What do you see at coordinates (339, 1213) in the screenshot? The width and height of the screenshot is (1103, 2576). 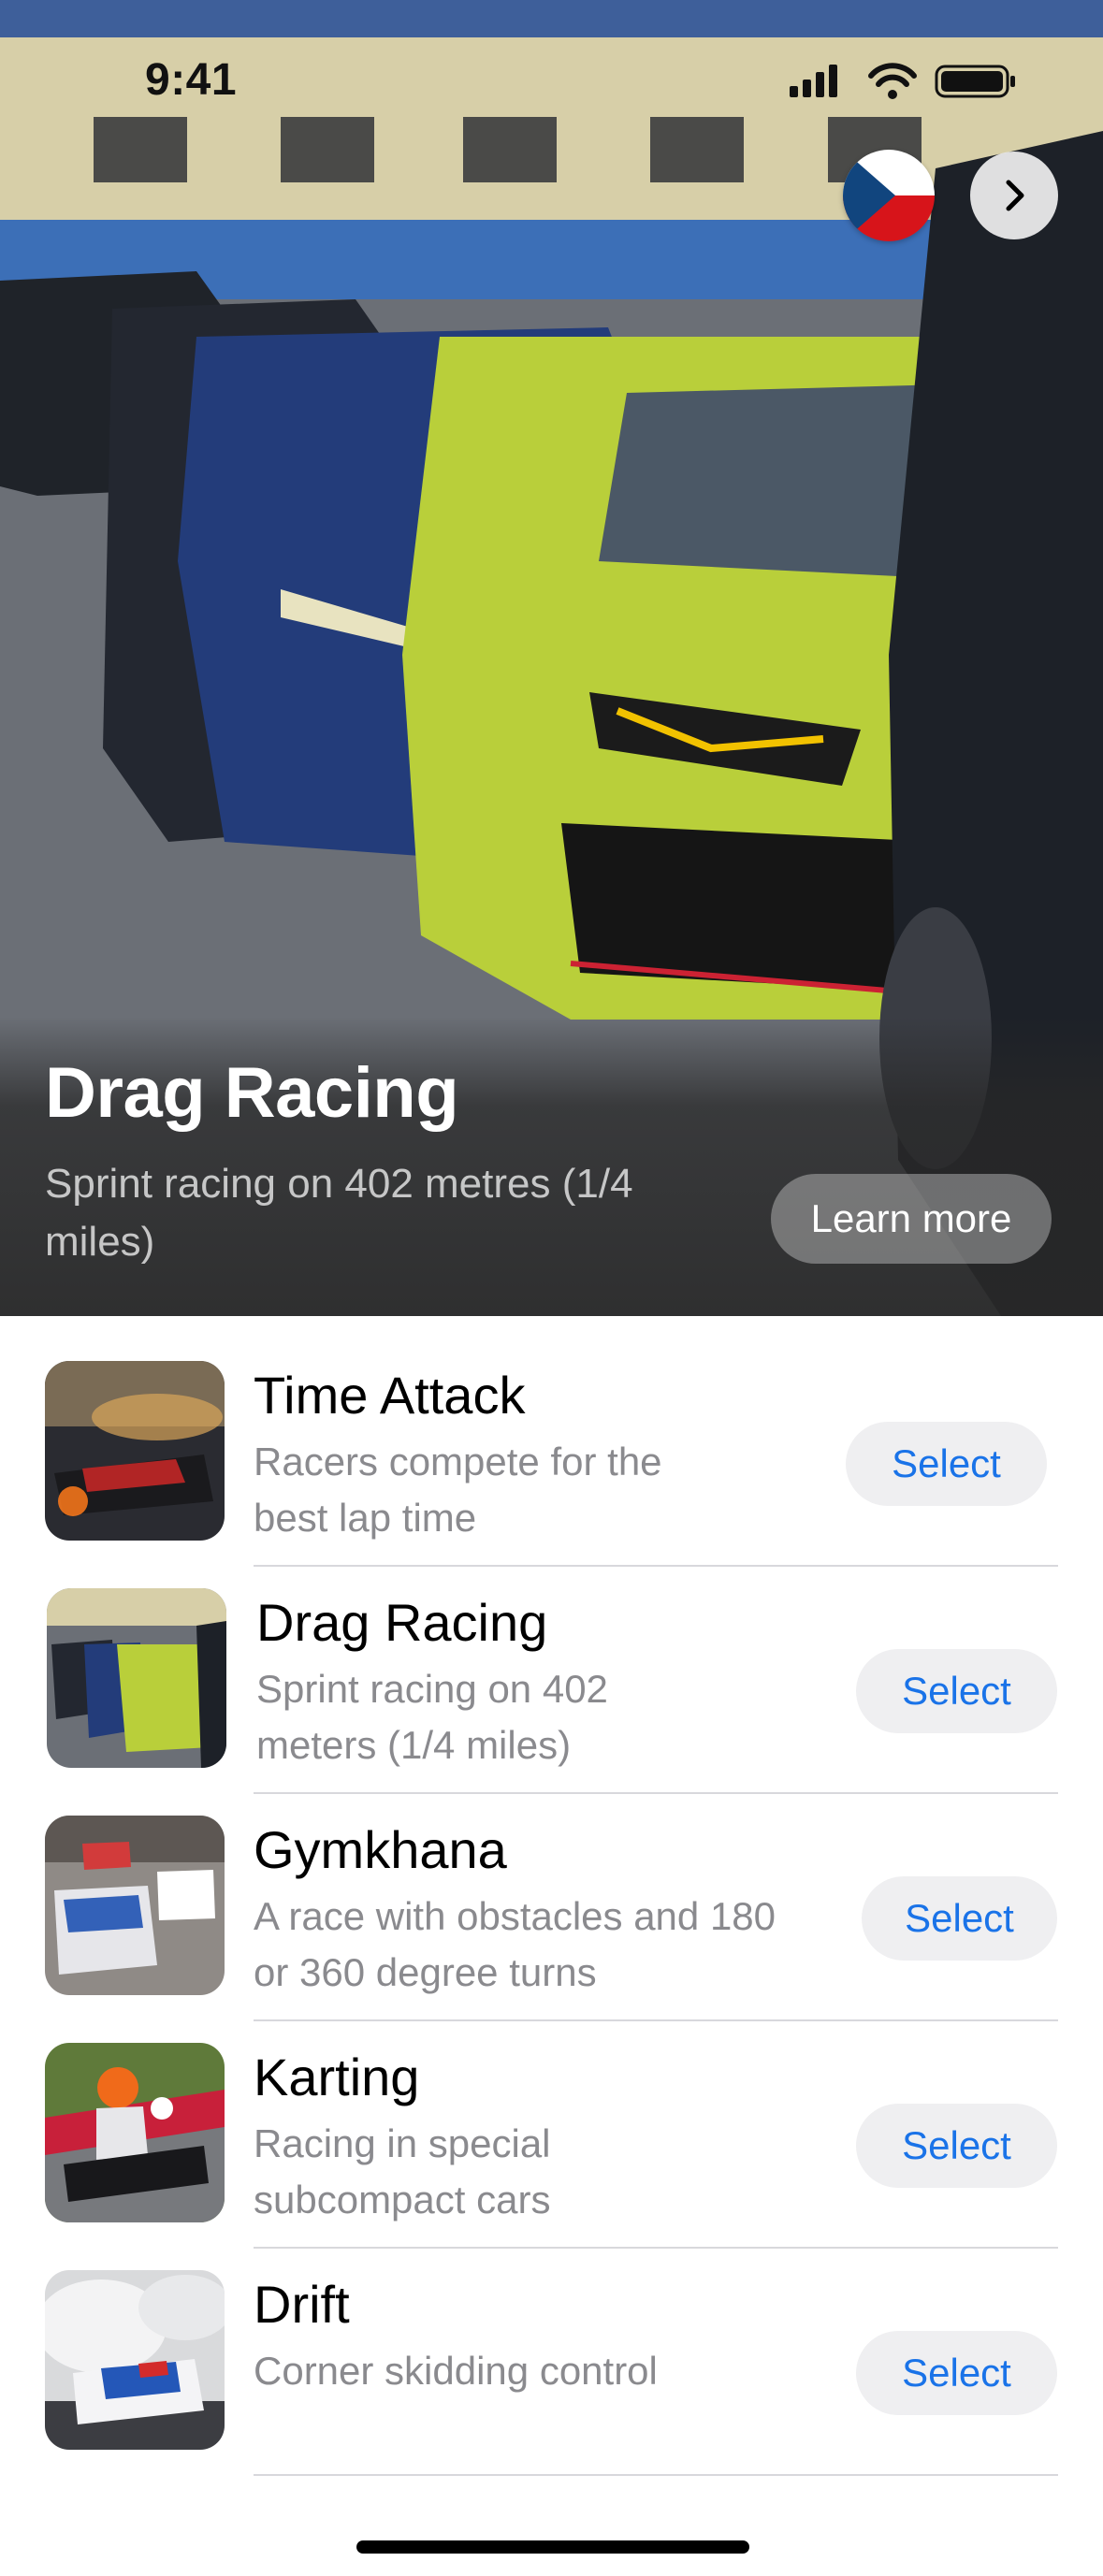 I see `hero-subtitle: Sprint racing on 402 metres (1/4 miles)` at bounding box center [339, 1213].